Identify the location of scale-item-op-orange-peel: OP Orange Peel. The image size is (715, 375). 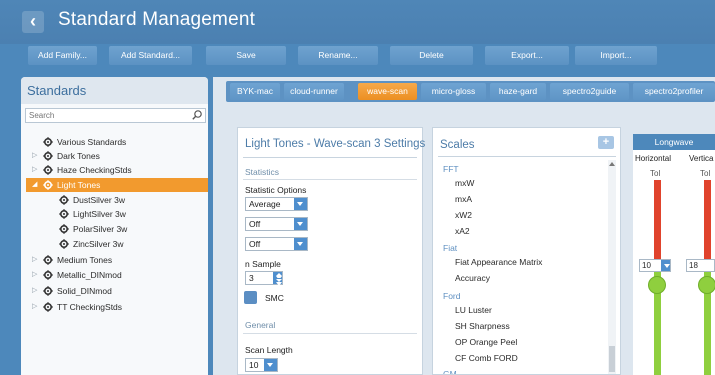
(486, 342).